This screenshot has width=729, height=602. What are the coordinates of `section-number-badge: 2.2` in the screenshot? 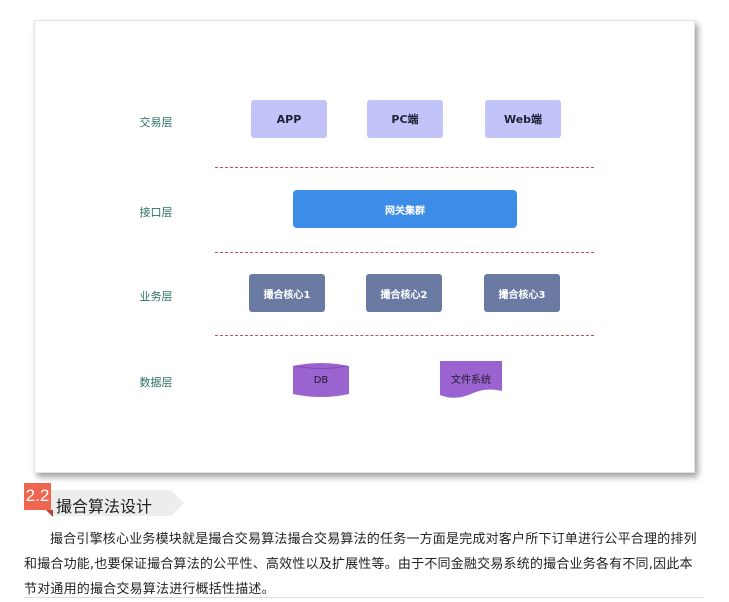 It's located at (37, 496).